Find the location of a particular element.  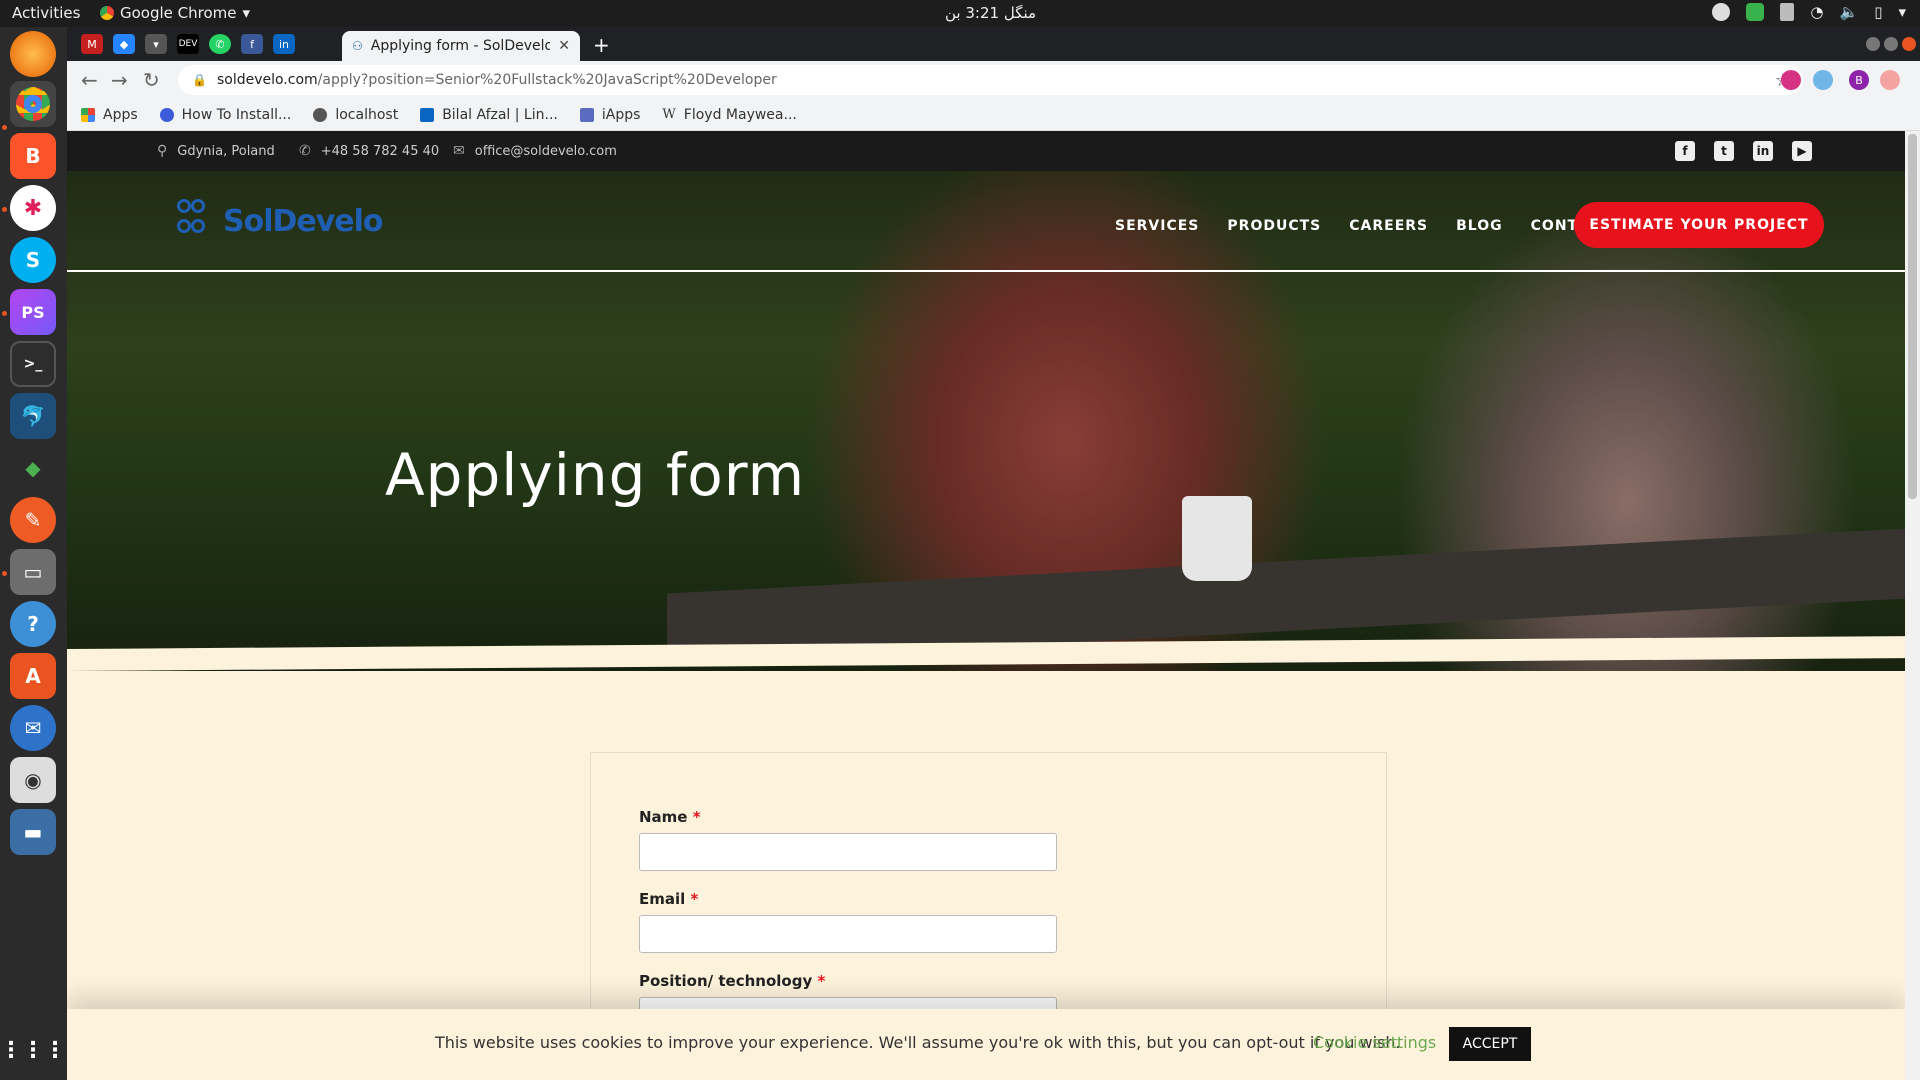

robo3t-icon: ◆ is located at coordinates (33, 468).